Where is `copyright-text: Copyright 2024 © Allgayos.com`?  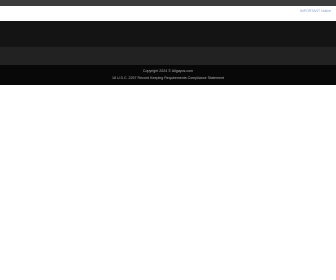 copyright-text: Copyright 2024 © Allgayos.com is located at coordinates (168, 71).